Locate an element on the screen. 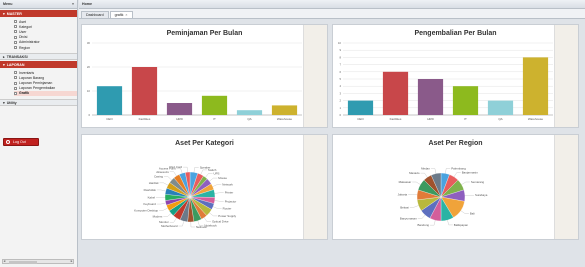 This screenshot has width=585, height=267. pie-label: Kabel is located at coordinates (152, 197).